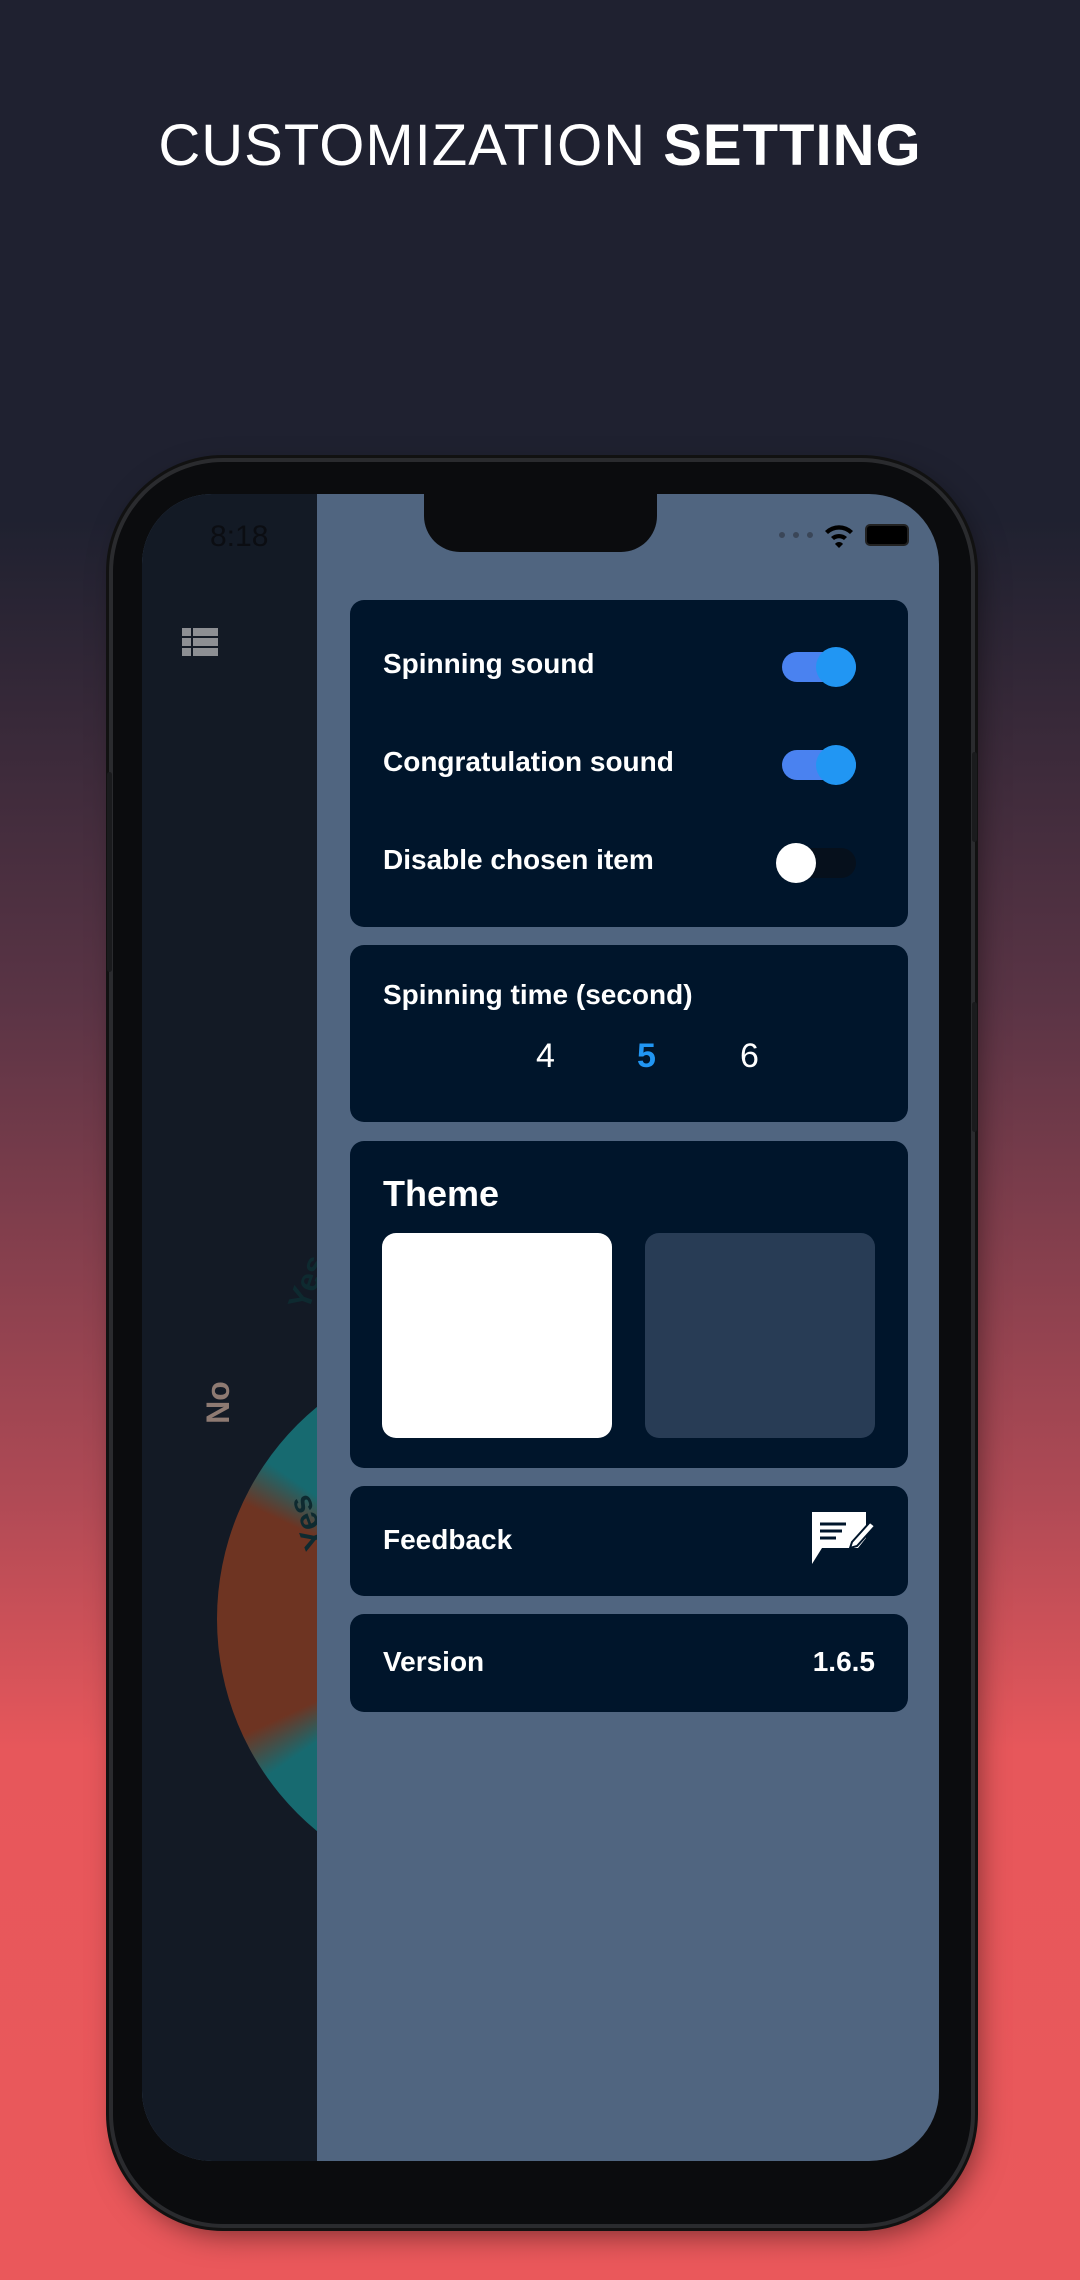 This screenshot has height=2280, width=1080. What do you see at coordinates (239, 536) in the screenshot?
I see `status-time: 8:18` at bounding box center [239, 536].